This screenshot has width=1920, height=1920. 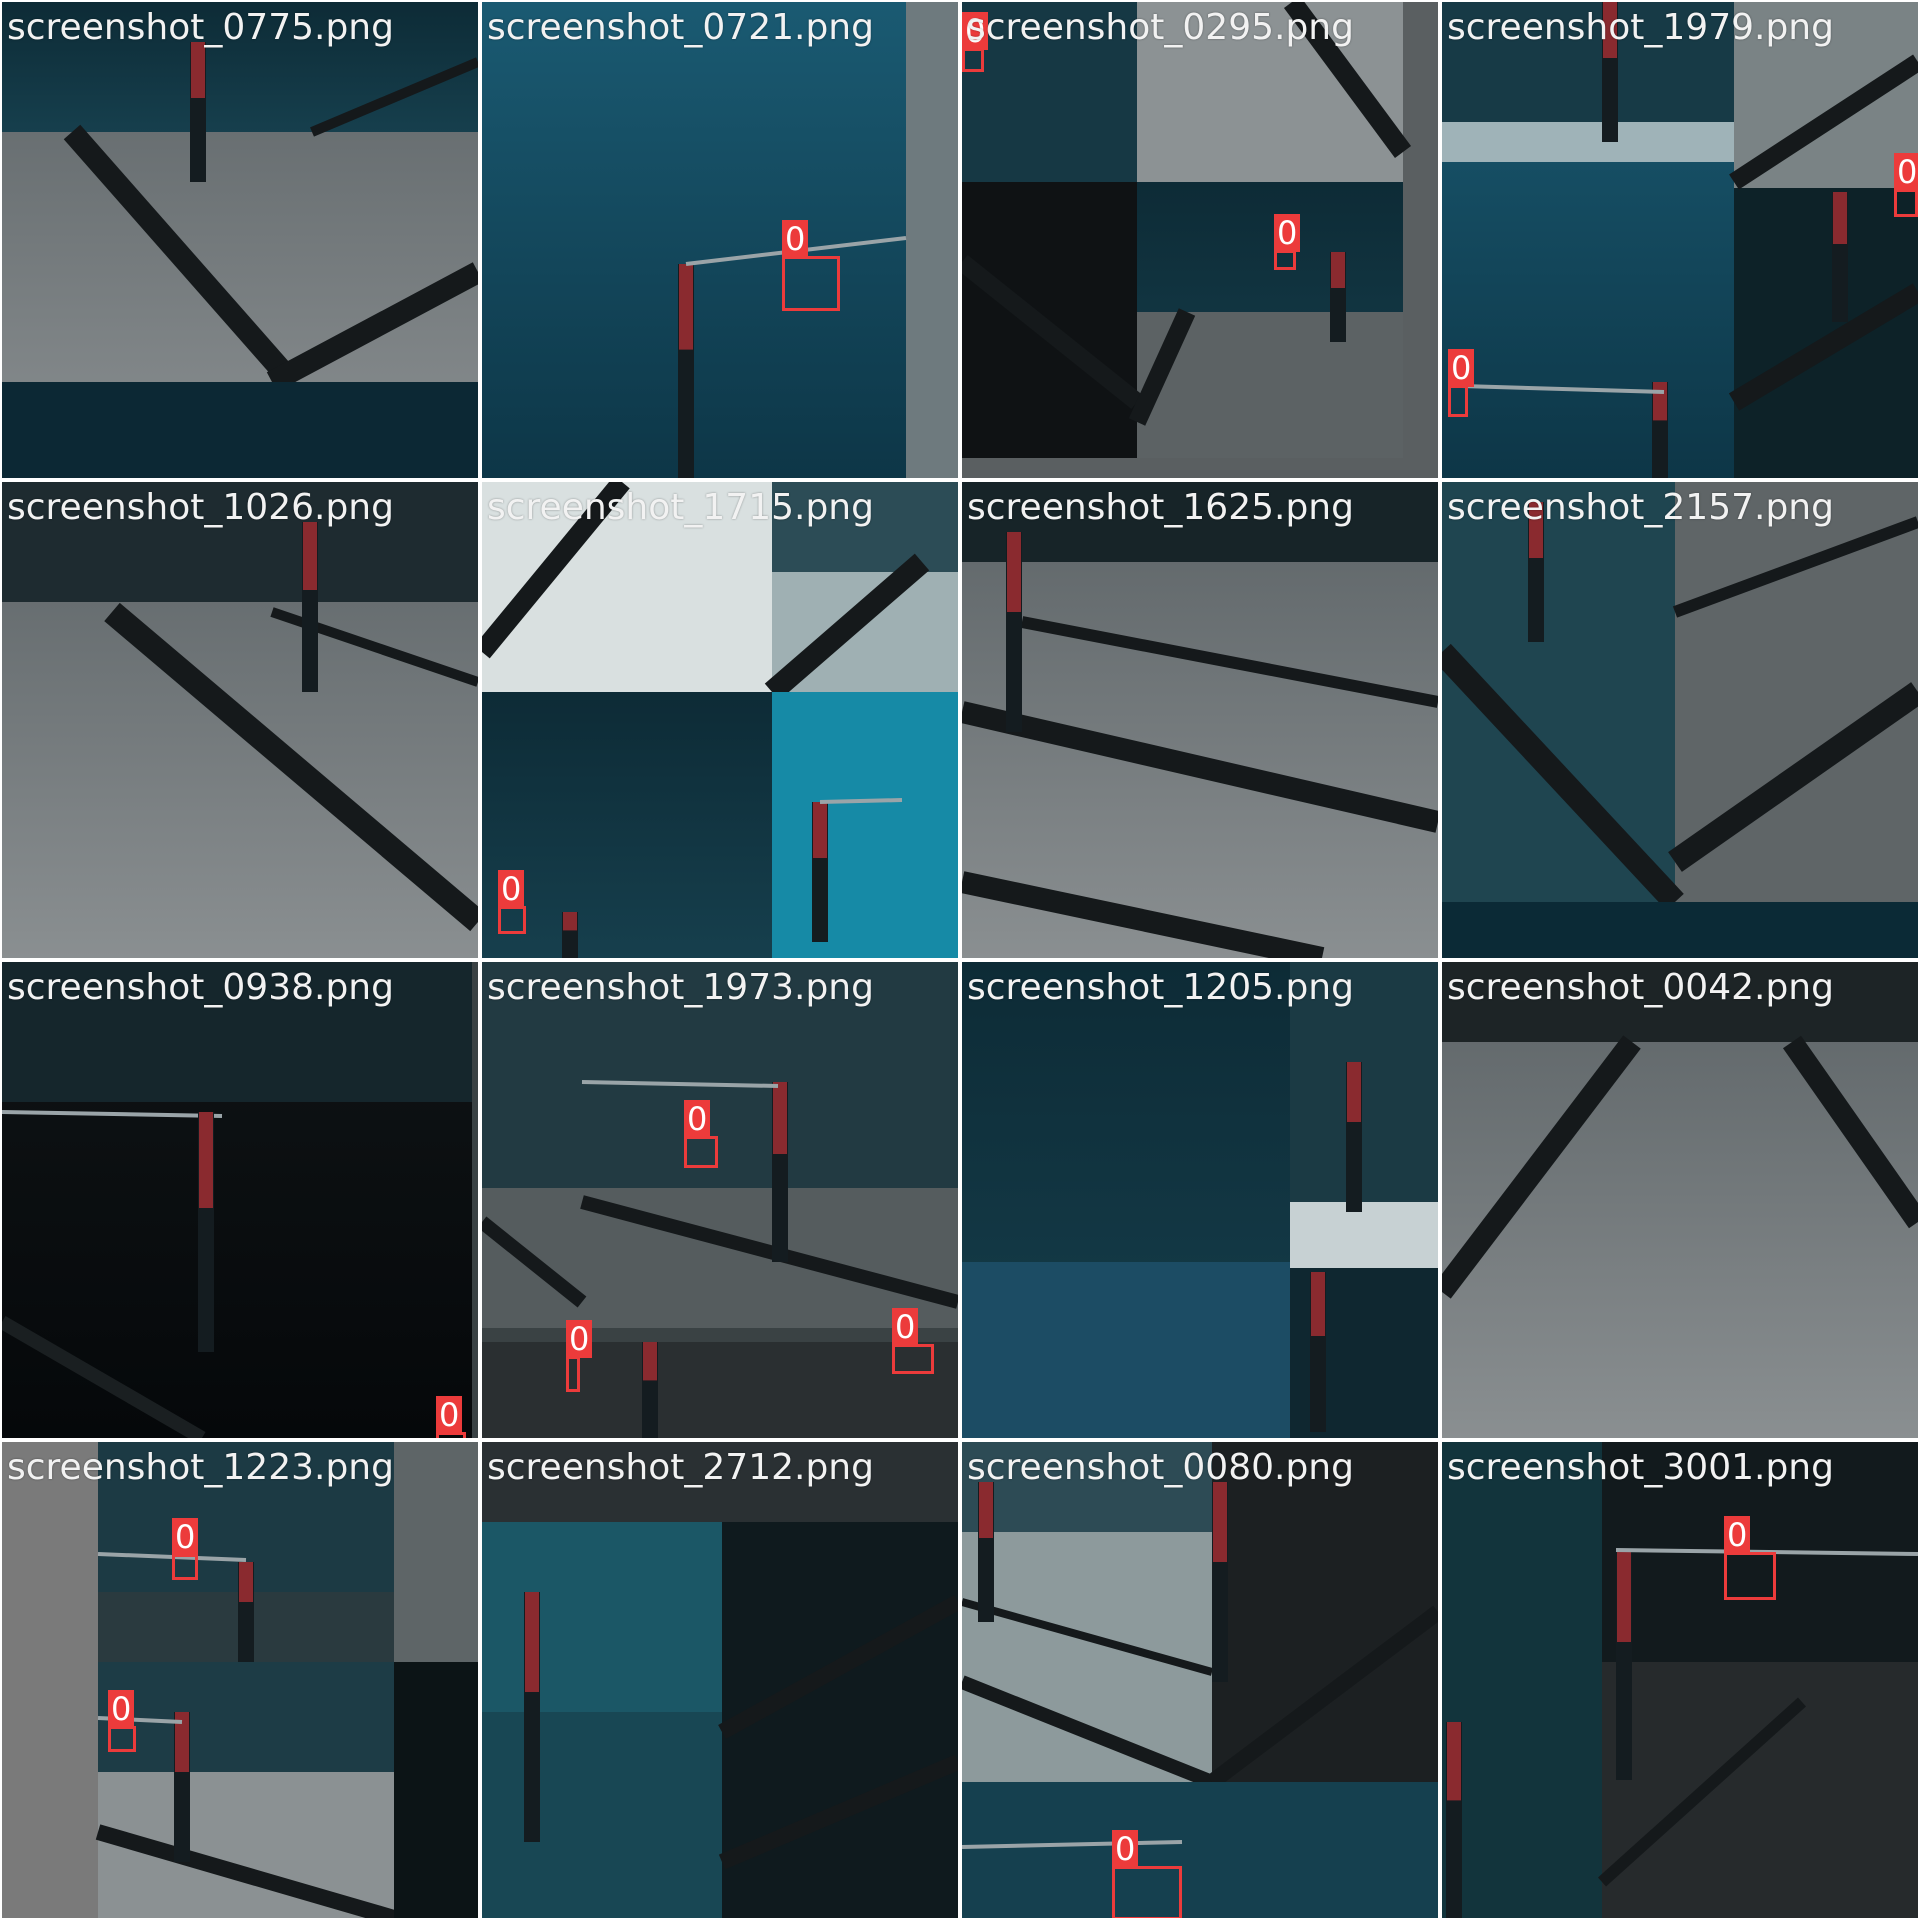 I want to click on image-tile: screenshot_1205.png, so click(x=1200, y=1200).